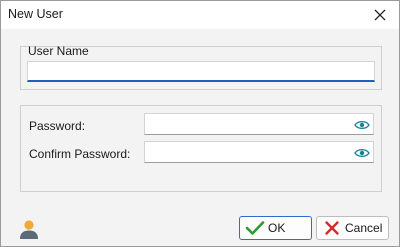 The image size is (400, 247). I want to click on confirm-password-input, so click(259, 152).